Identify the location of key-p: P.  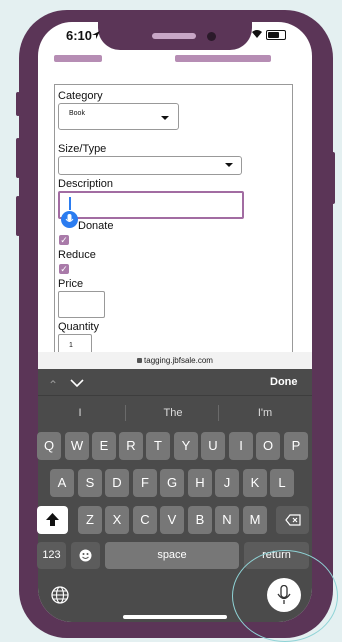
(296, 446).